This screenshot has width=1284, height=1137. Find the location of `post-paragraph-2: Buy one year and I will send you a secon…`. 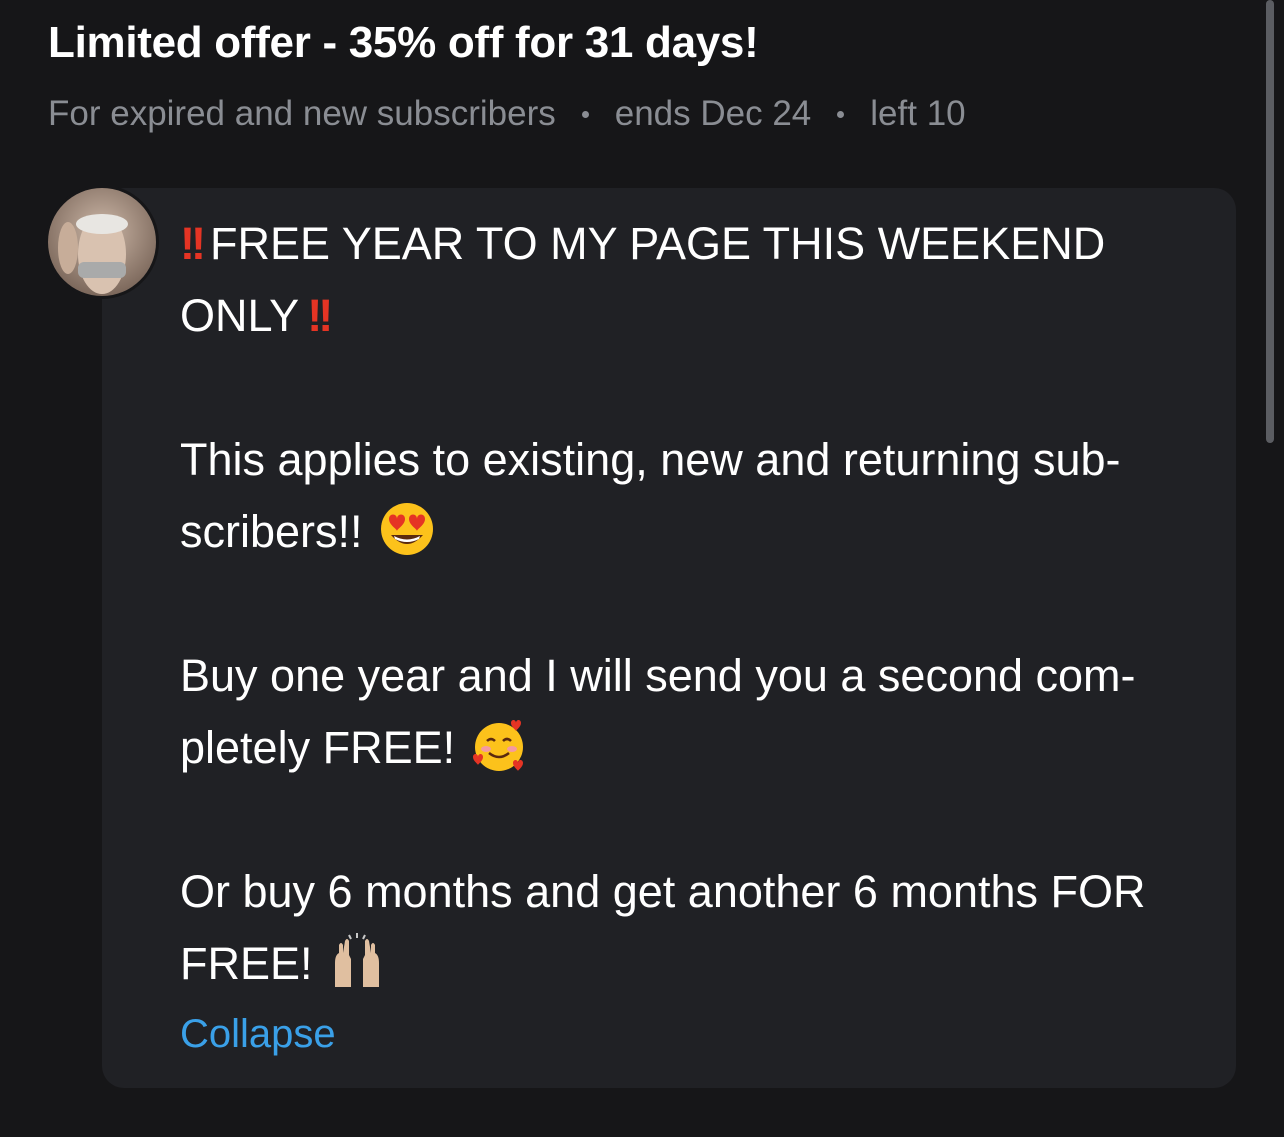

post-paragraph-2: Buy one year and I will send you a secon… is located at coordinates (695, 712).